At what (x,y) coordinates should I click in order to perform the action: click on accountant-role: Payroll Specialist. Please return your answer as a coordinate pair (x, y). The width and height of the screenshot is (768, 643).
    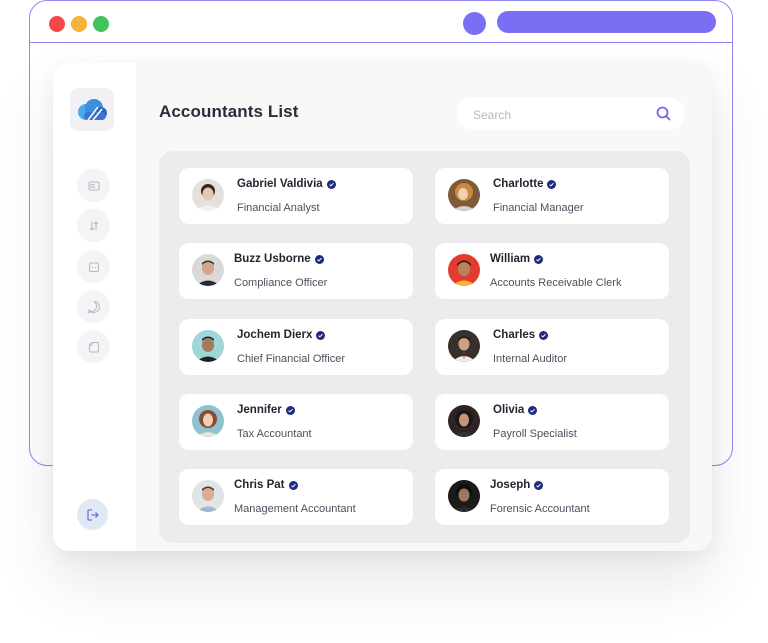
    Looking at the image, I should click on (535, 434).